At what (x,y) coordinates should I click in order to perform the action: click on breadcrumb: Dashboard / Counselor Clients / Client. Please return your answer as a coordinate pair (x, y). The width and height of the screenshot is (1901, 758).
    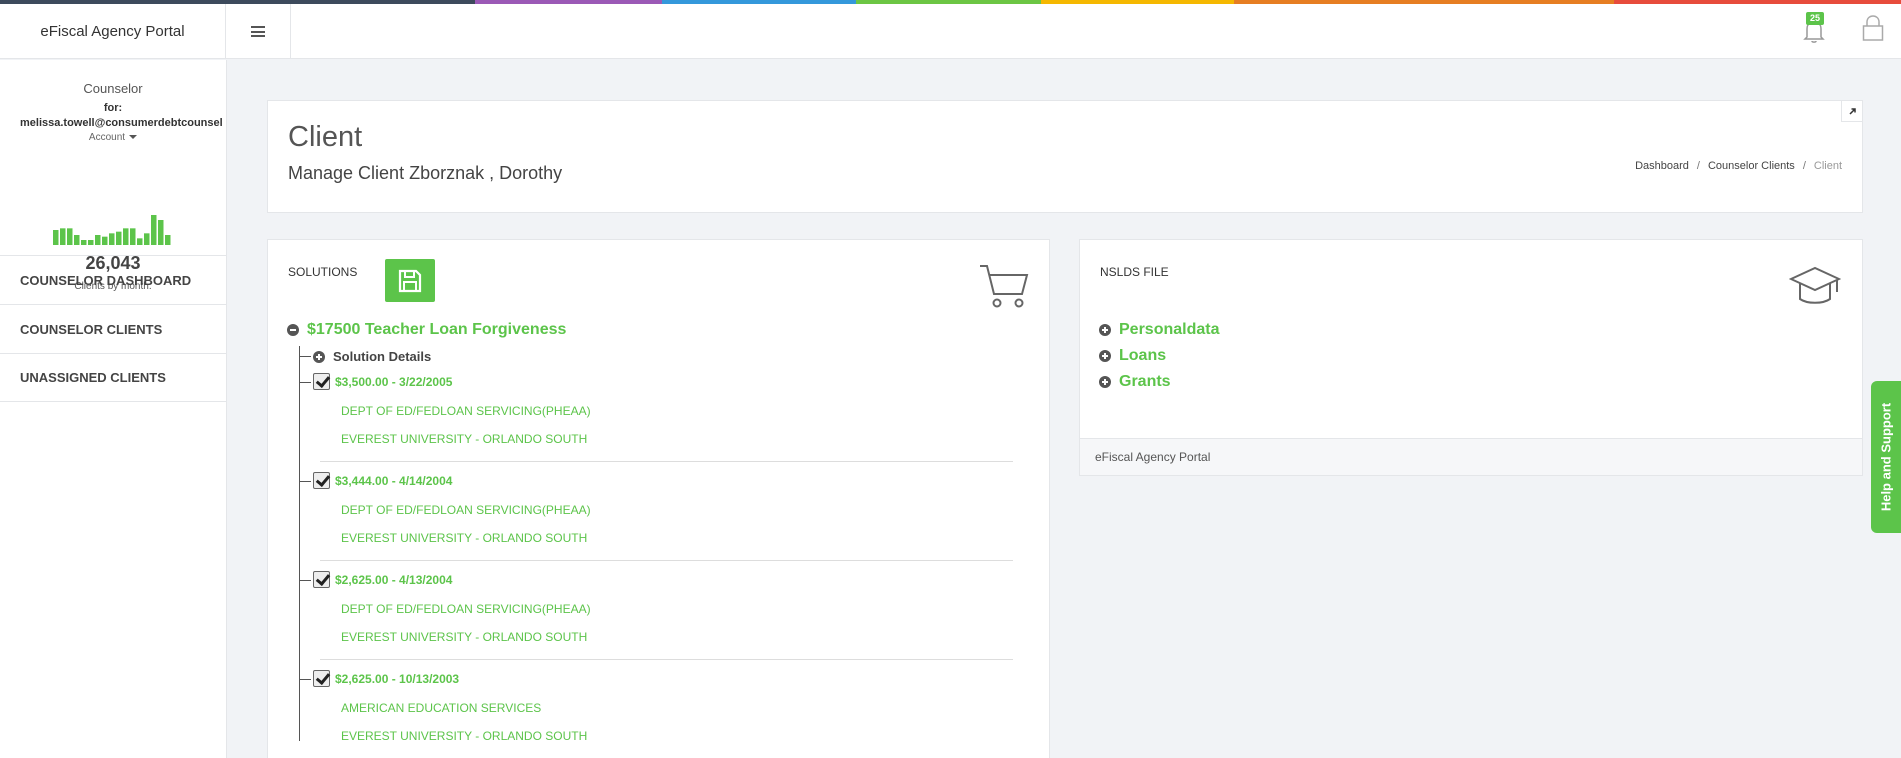
    Looking at the image, I should click on (1738, 166).